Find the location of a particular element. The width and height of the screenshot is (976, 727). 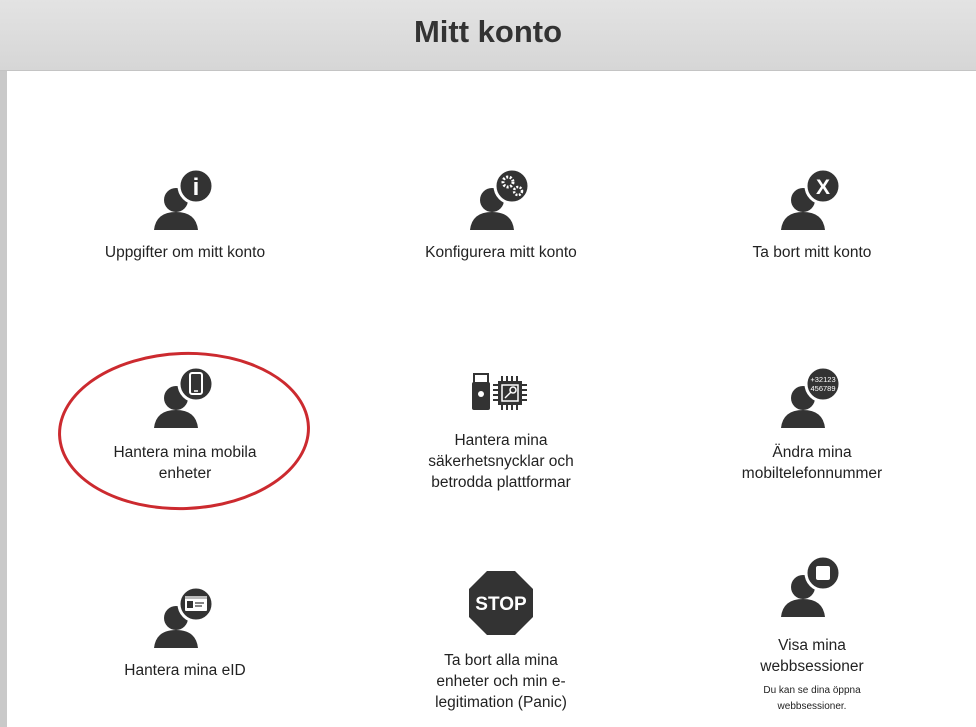

tile-configure-account: Konfigurera mitt konto is located at coordinates (501, 215).